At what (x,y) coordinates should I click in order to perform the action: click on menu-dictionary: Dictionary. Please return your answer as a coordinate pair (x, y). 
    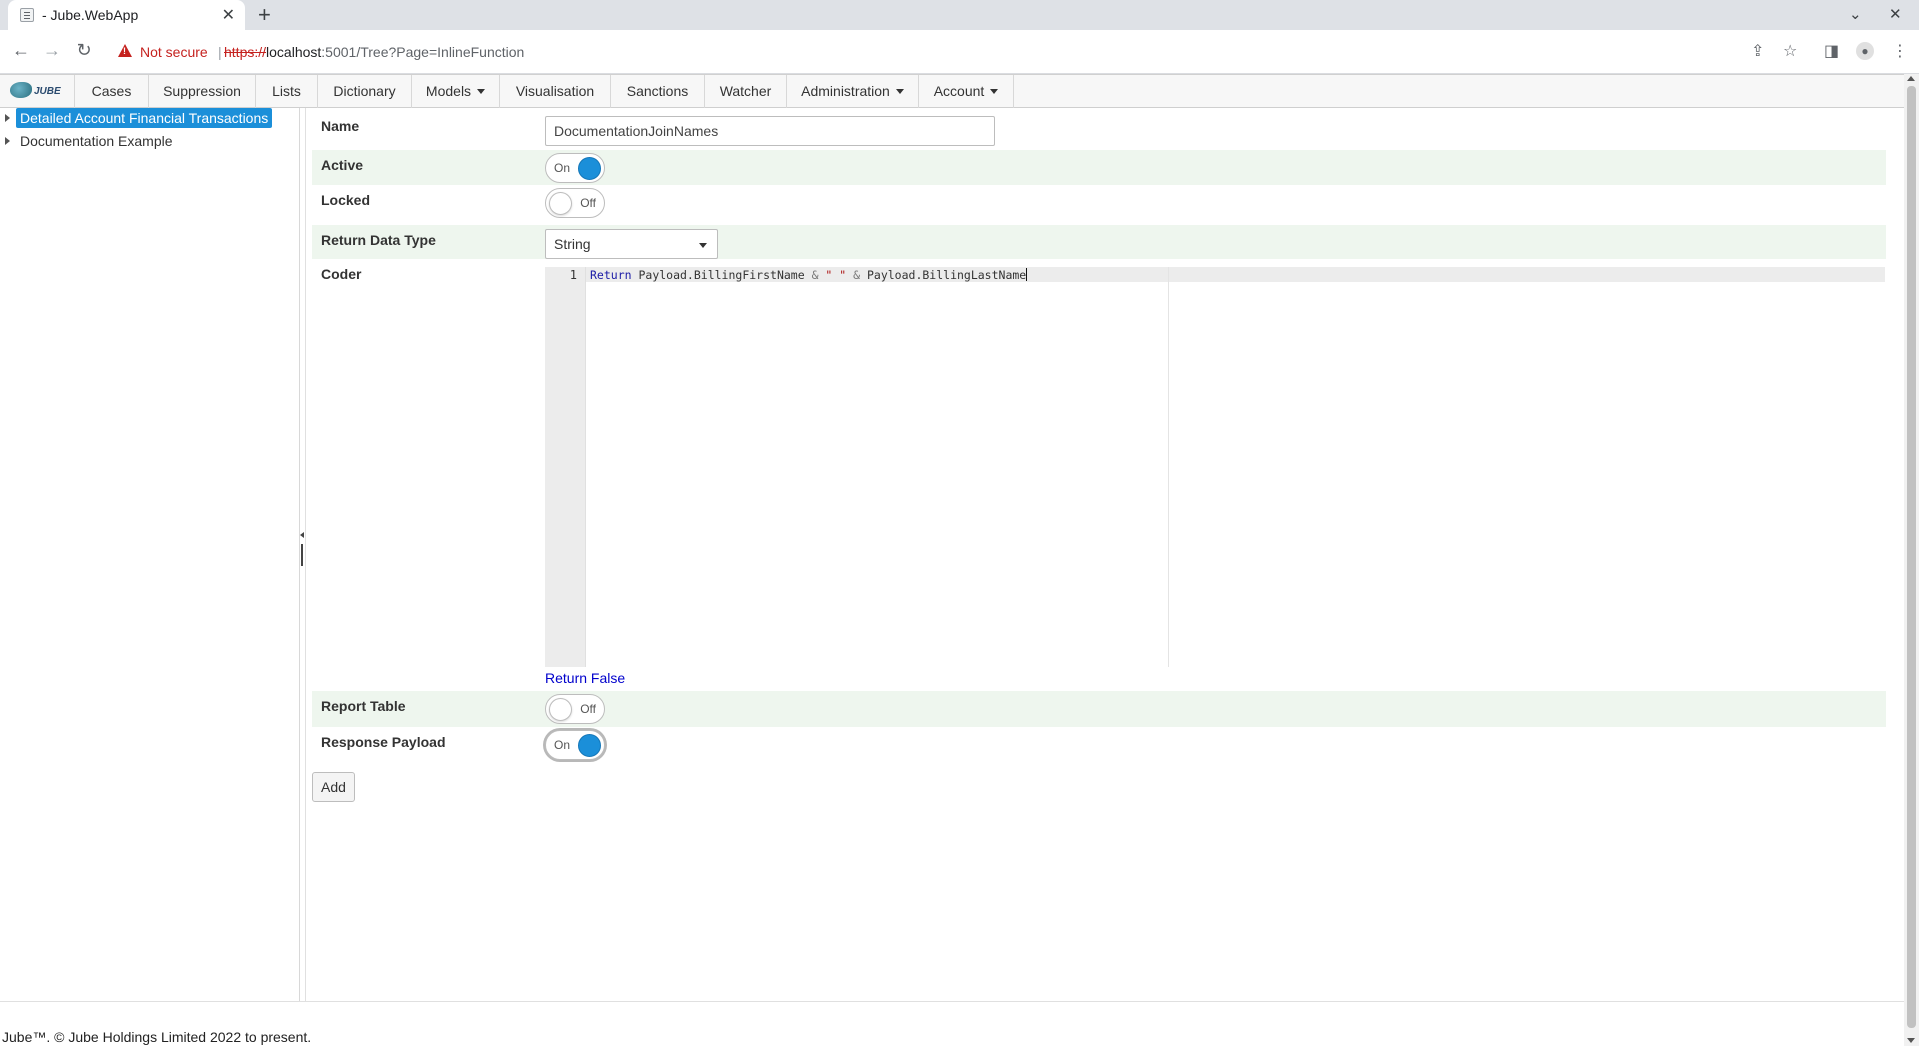
    Looking at the image, I should click on (364, 91).